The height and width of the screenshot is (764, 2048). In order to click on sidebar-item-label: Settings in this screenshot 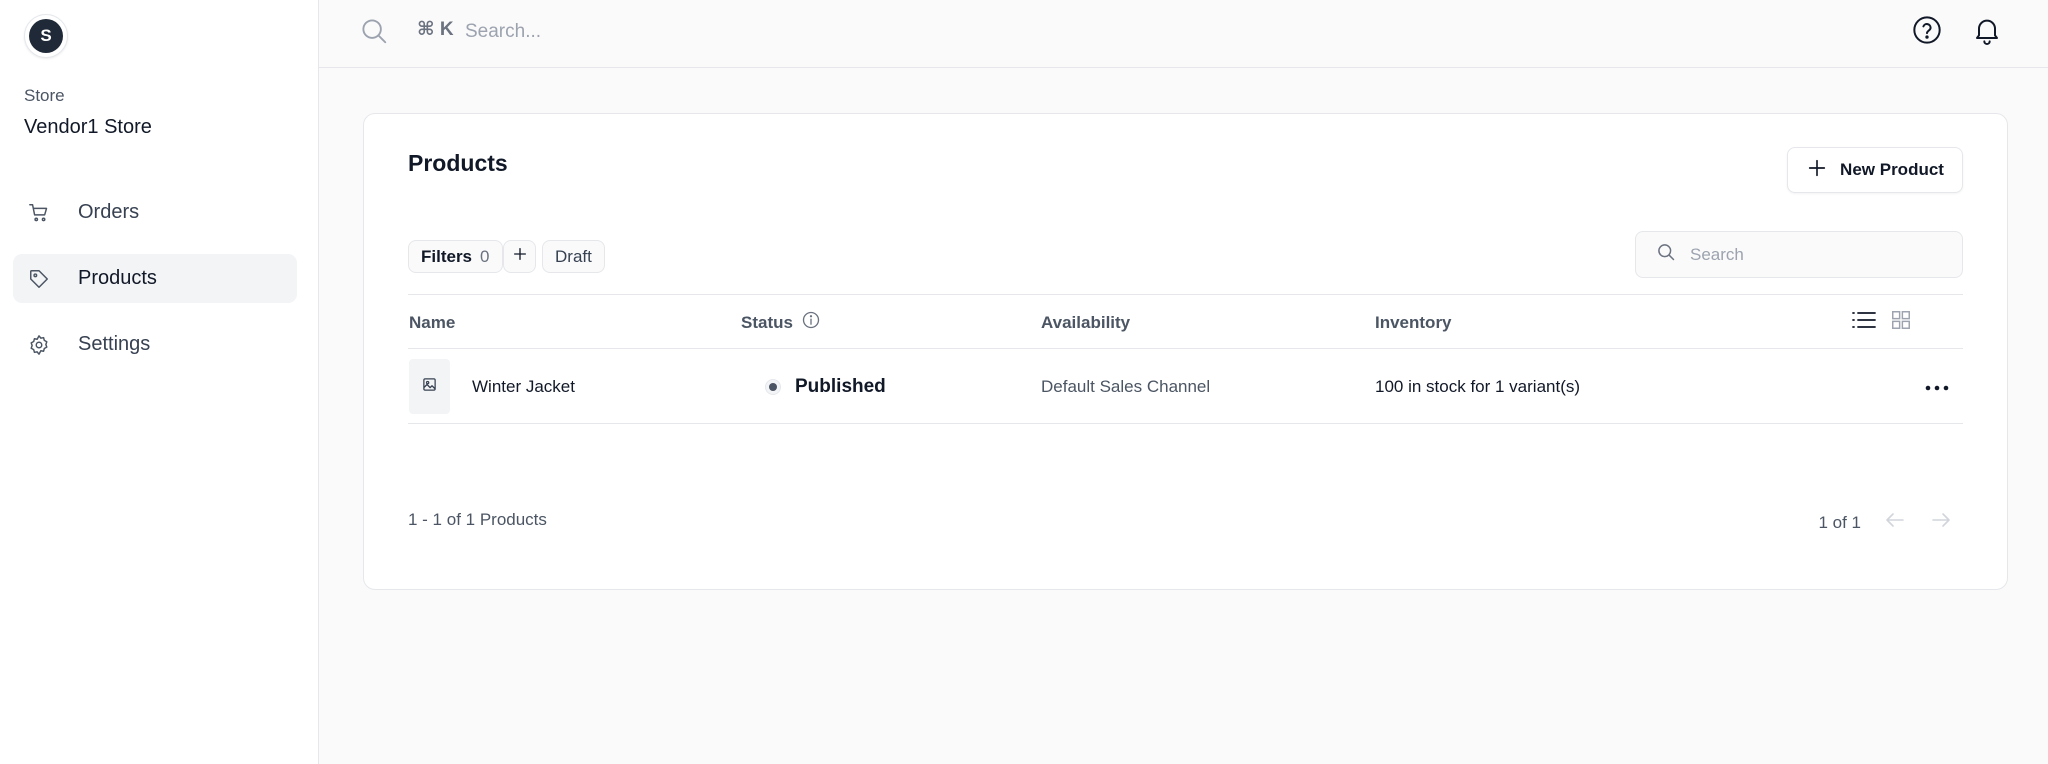, I will do `click(114, 344)`.